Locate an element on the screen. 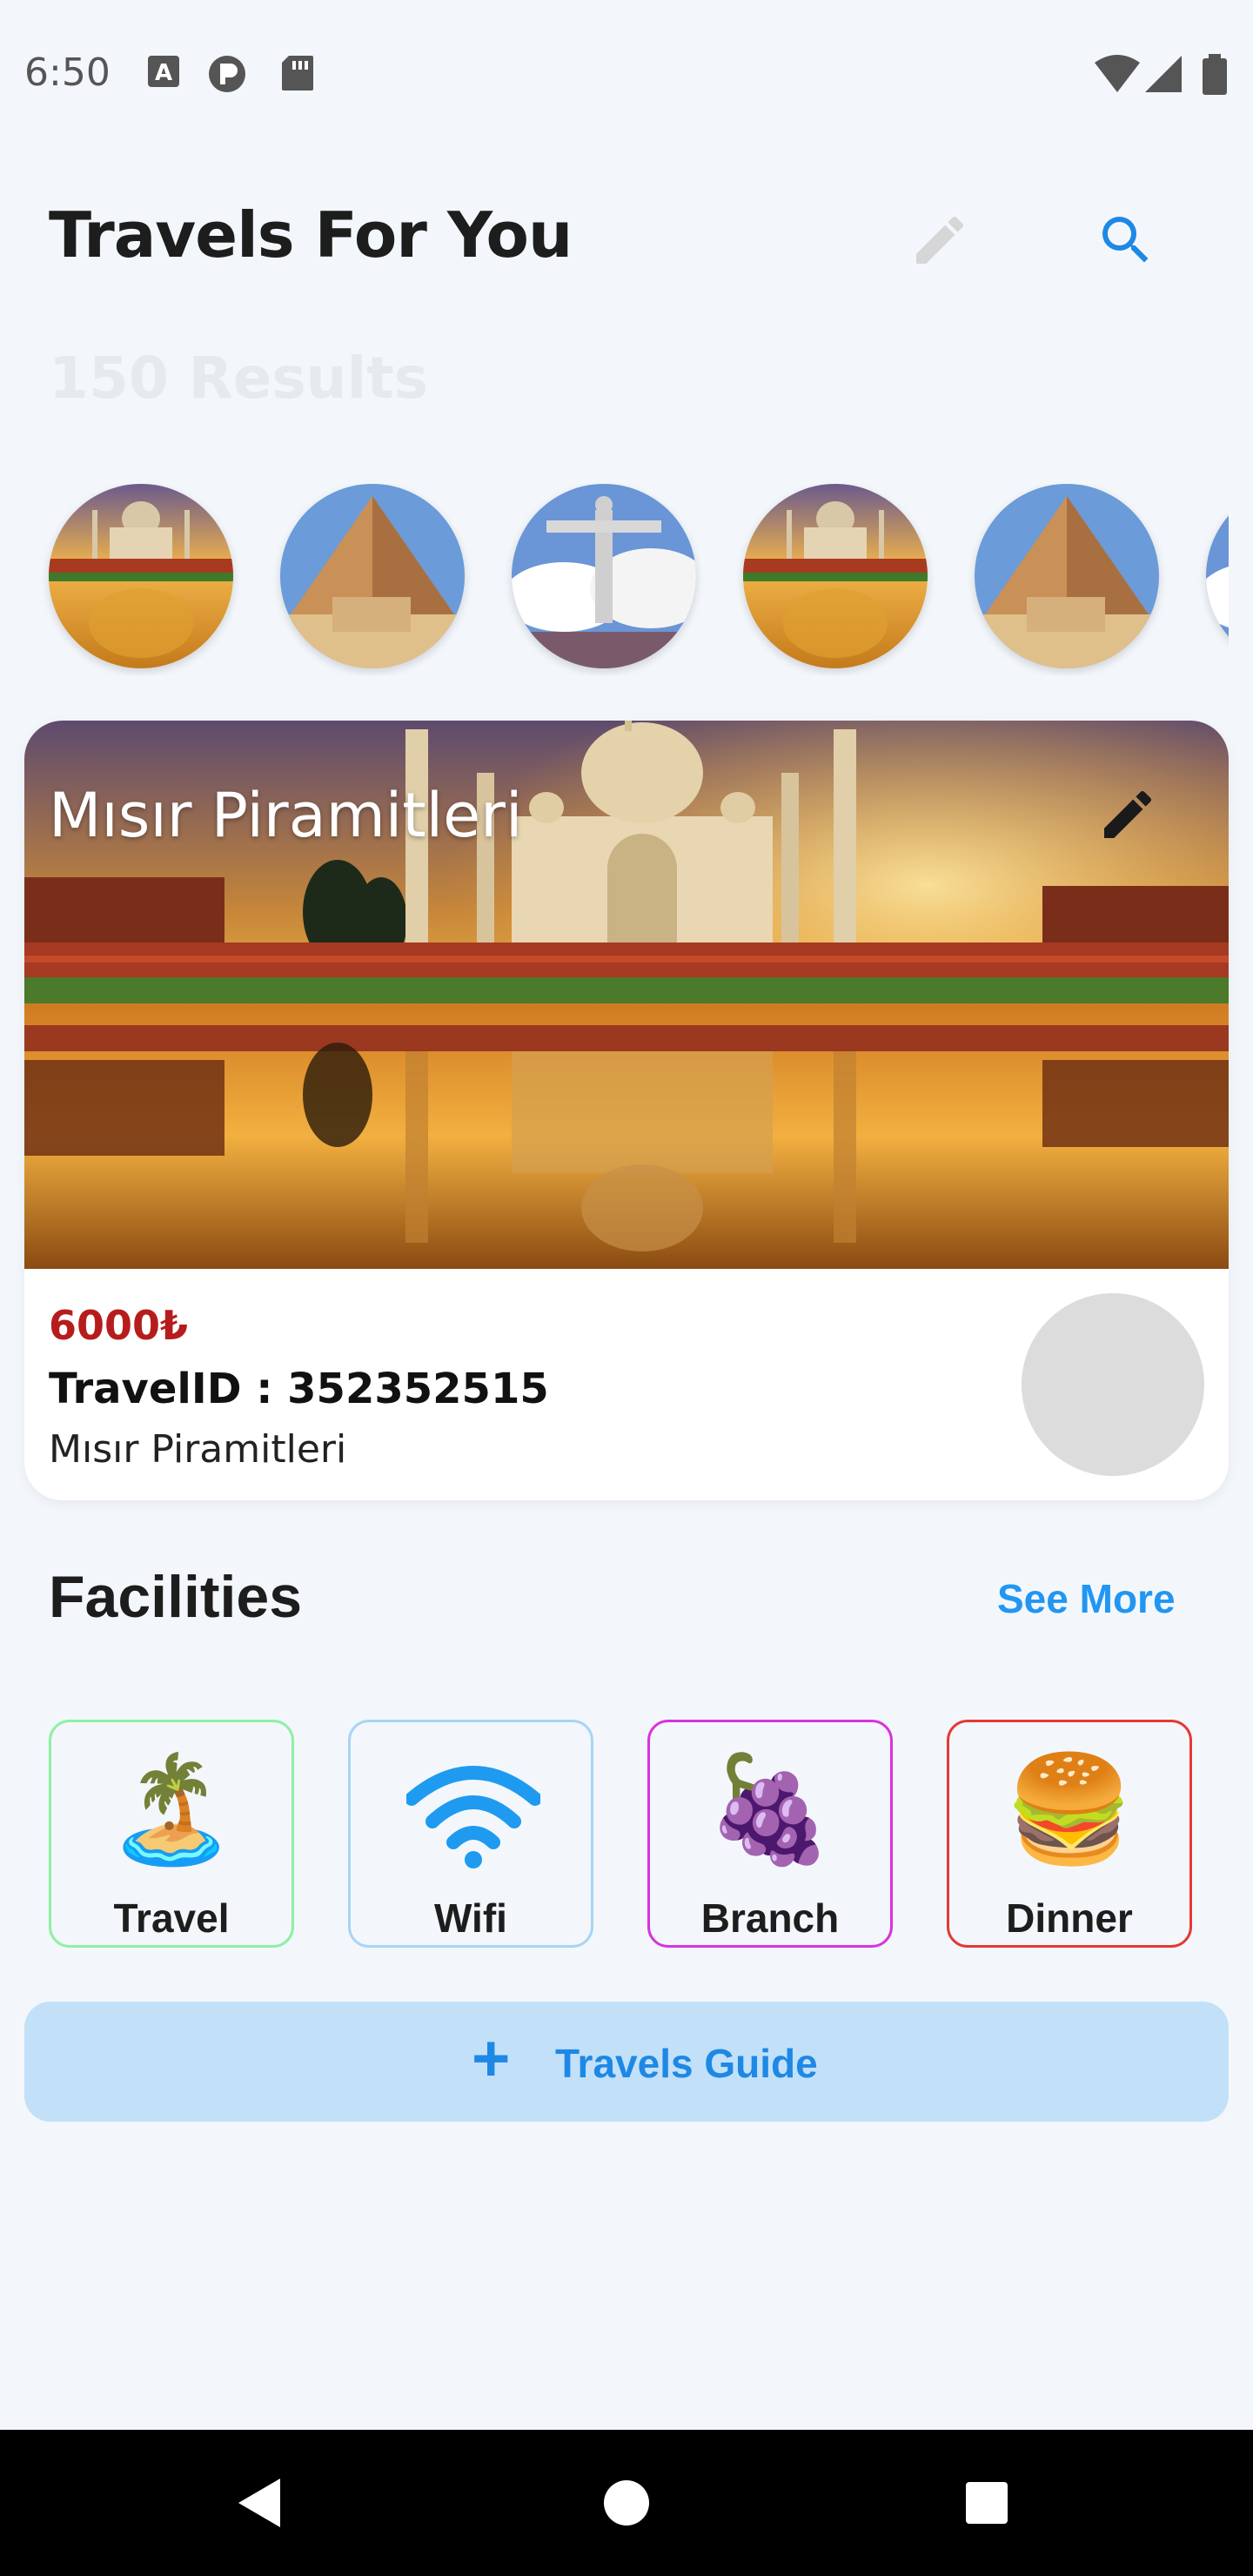  notification-a-icon: A is located at coordinates (163, 71).